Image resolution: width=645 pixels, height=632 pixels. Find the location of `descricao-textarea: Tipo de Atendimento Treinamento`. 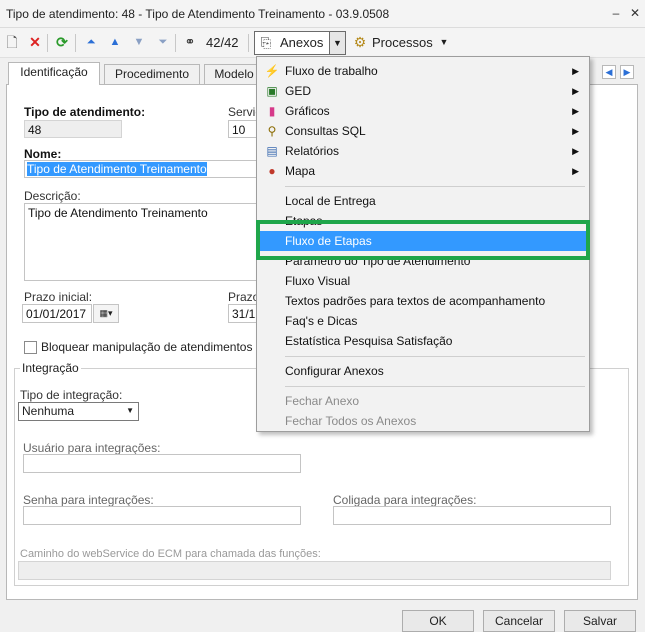

descricao-textarea: Tipo de Atendimento Treinamento is located at coordinates (144, 242).